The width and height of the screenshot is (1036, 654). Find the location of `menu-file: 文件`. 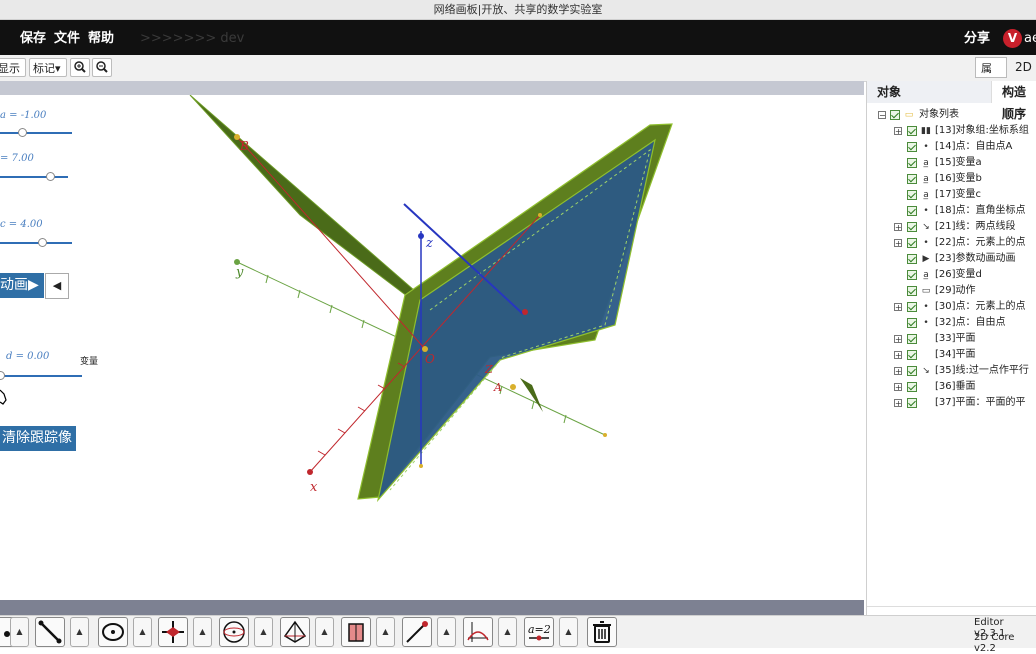

menu-file: 文件 is located at coordinates (67, 38).